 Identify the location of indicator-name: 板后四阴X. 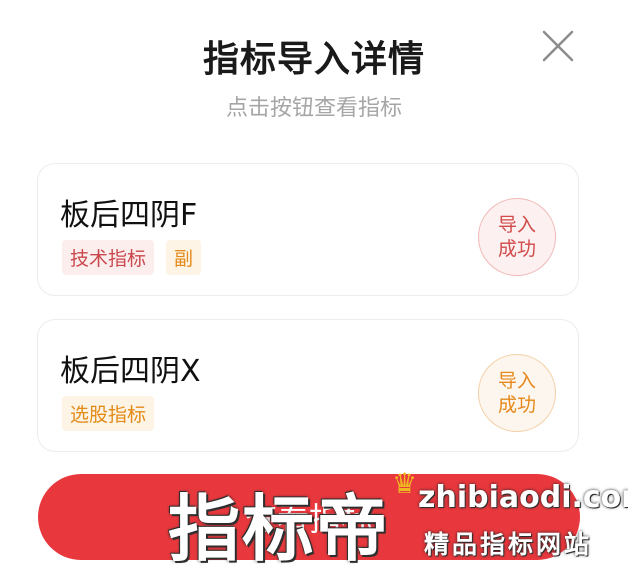
(130, 371).